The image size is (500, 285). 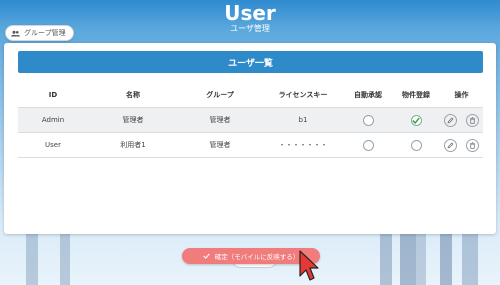 I want to click on column-header-auto-approve: 自動承認, so click(x=368, y=95).